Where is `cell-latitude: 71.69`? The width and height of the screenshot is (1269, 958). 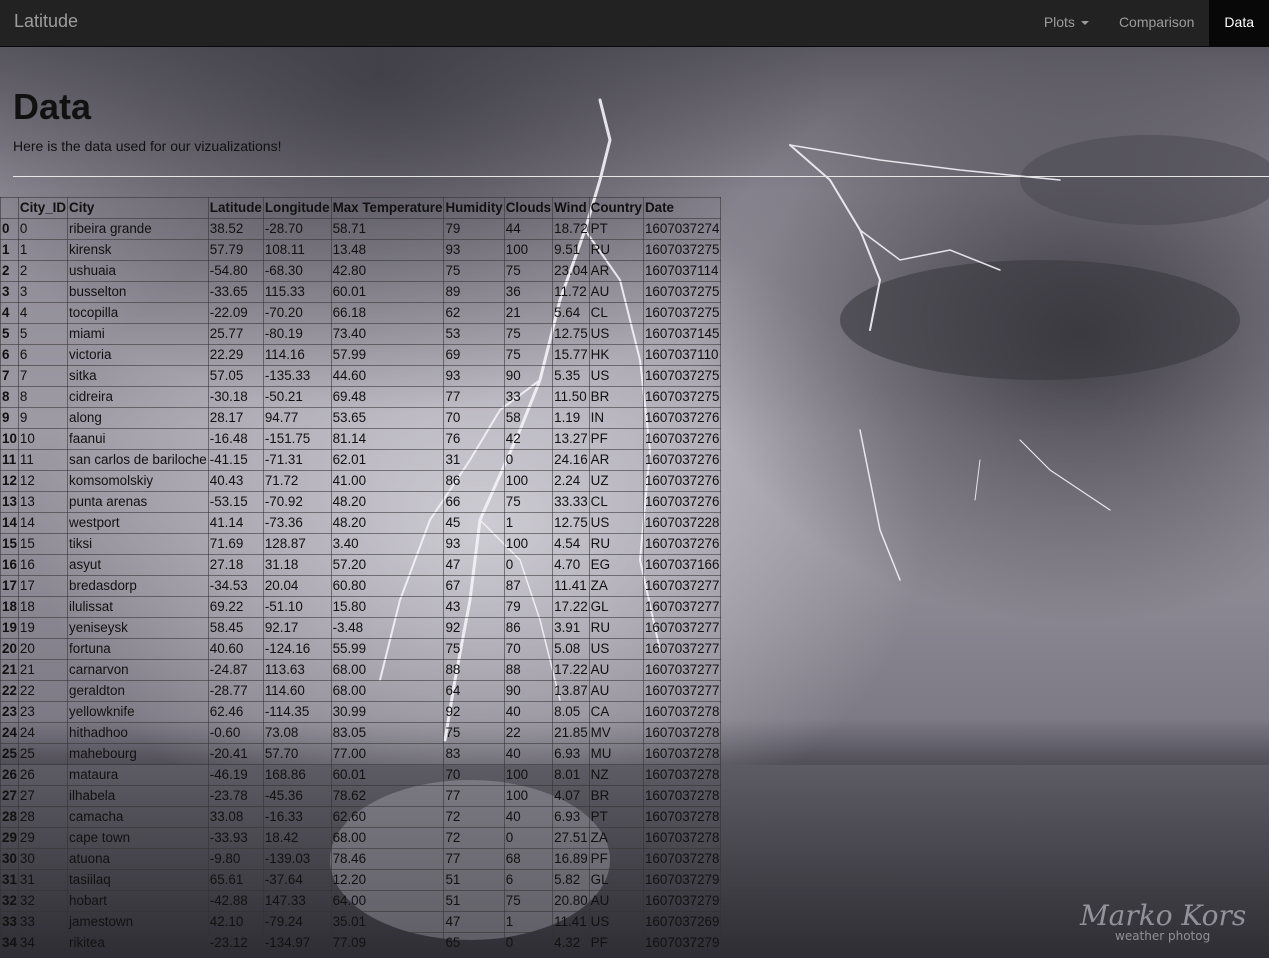
cell-latitude: 71.69 is located at coordinates (235, 544).